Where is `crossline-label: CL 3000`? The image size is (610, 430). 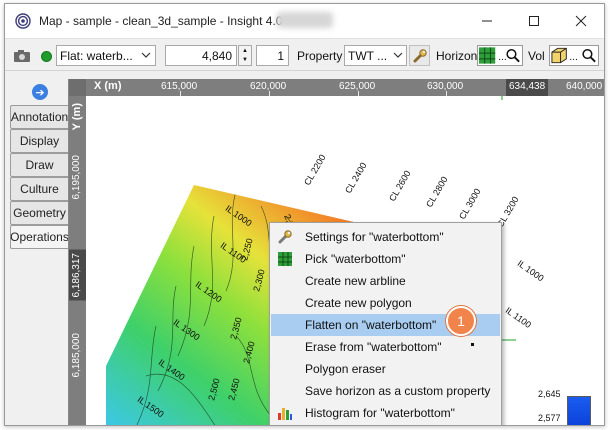 crossline-label: CL 3000 is located at coordinates (470, 204).